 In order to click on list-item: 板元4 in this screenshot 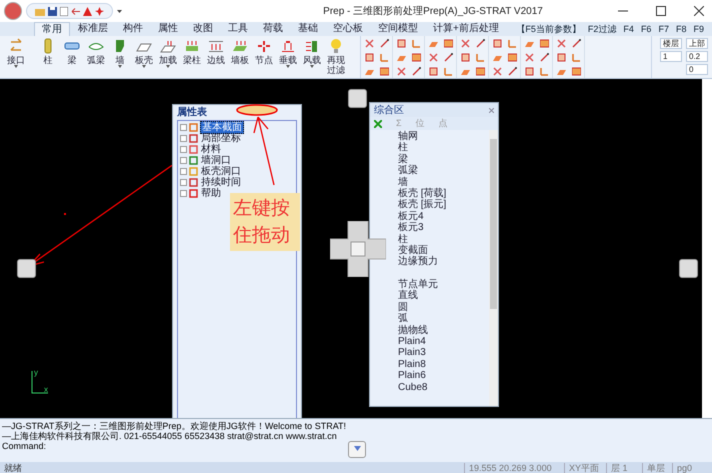, I will do `click(443, 216)`.